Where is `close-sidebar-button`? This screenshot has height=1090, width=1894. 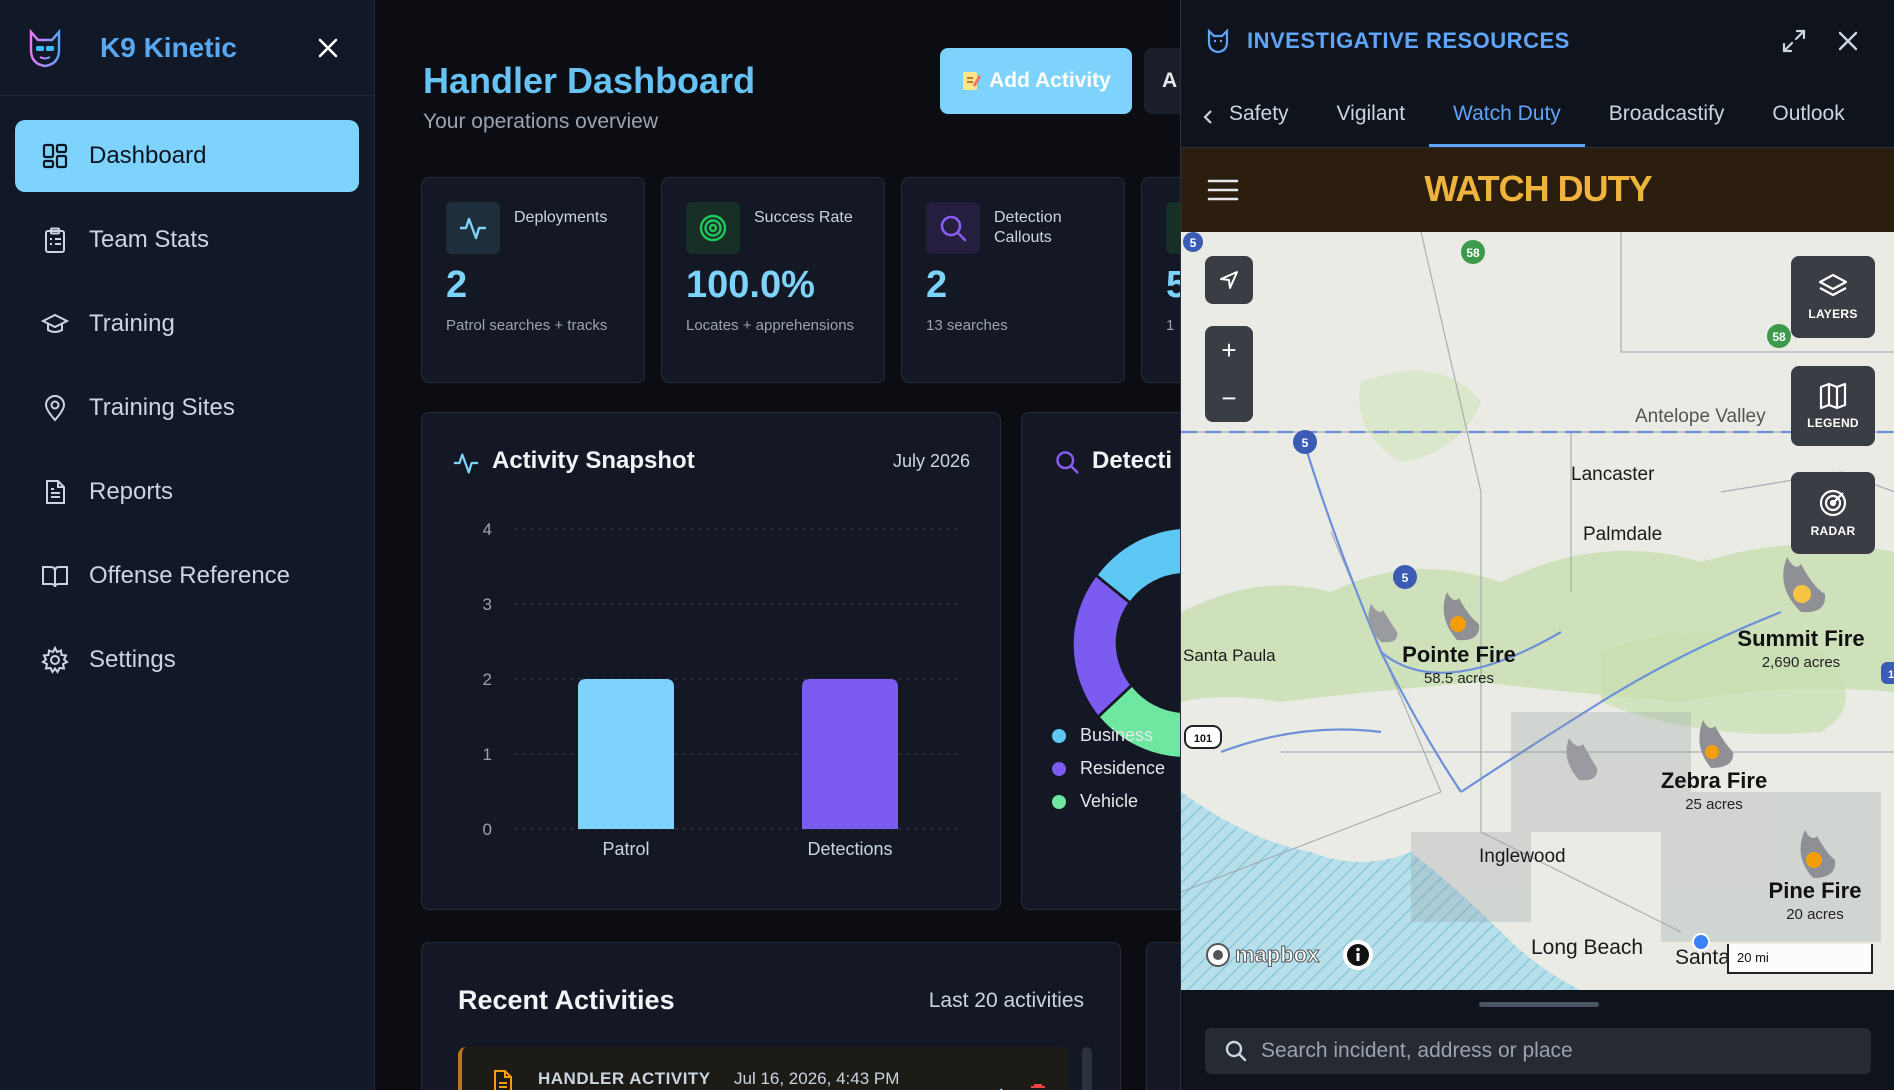 close-sidebar-button is located at coordinates (328, 48).